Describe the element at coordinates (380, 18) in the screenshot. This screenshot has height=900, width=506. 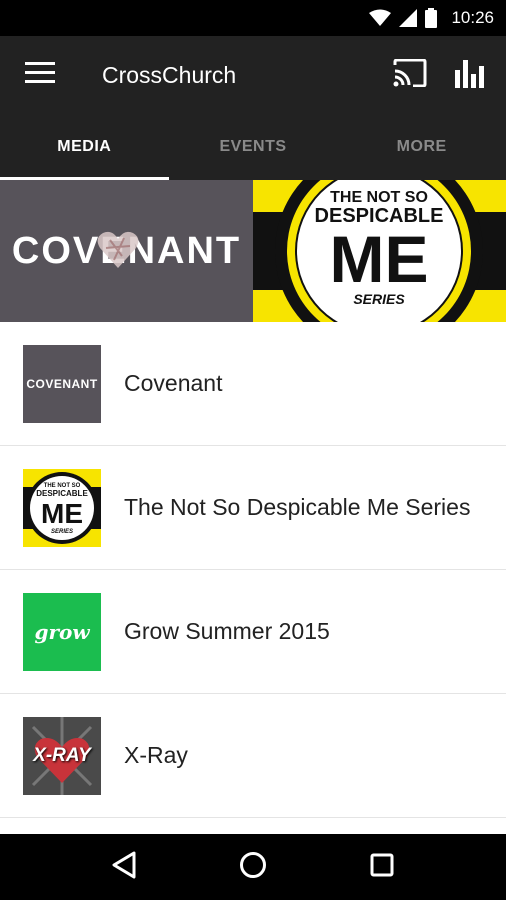
I see `wifi-icon` at that location.